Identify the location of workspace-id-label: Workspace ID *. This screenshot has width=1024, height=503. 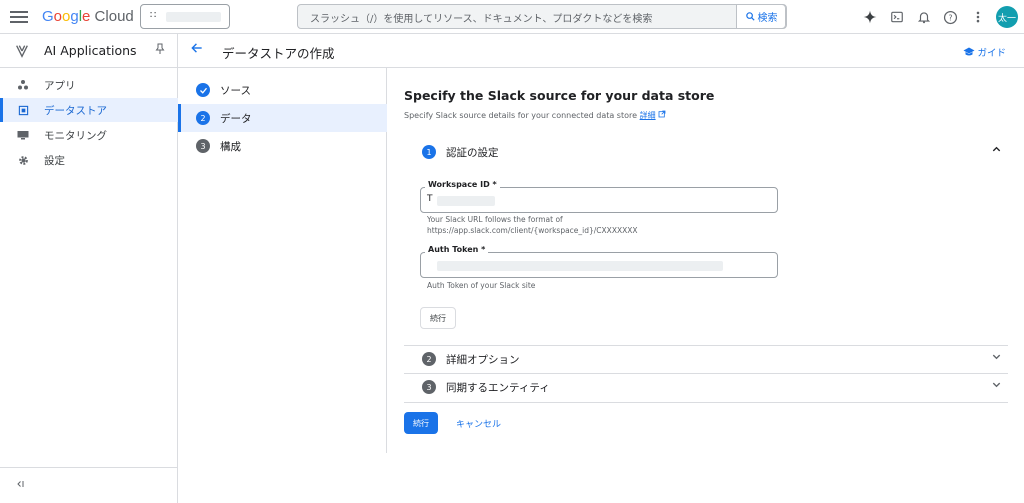
(462, 184).